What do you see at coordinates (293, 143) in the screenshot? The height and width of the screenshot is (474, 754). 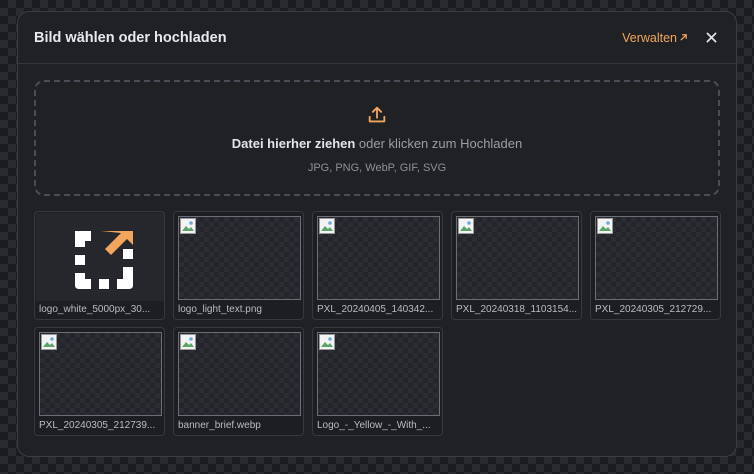 I see `dropzone-text-bold: Datei hierher ziehen` at bounding box center [293, 143].